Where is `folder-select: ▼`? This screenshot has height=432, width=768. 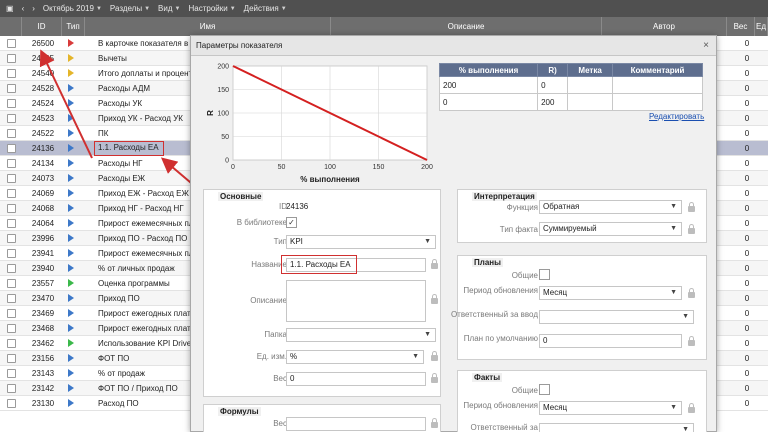
folder-select: ▼ is located at coordinates (361, 335).